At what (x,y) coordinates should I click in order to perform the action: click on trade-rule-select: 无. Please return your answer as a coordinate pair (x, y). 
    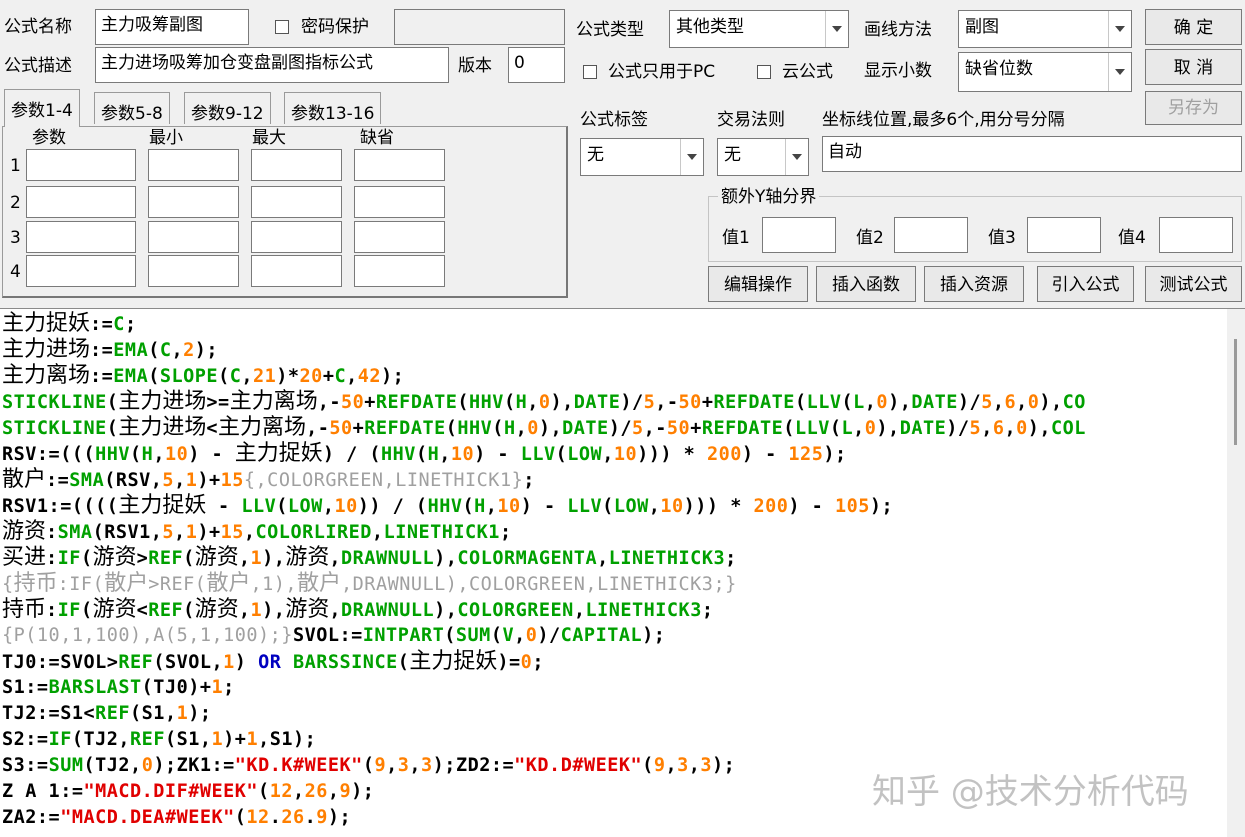
    Looking at the image, I should click on (763, 157).